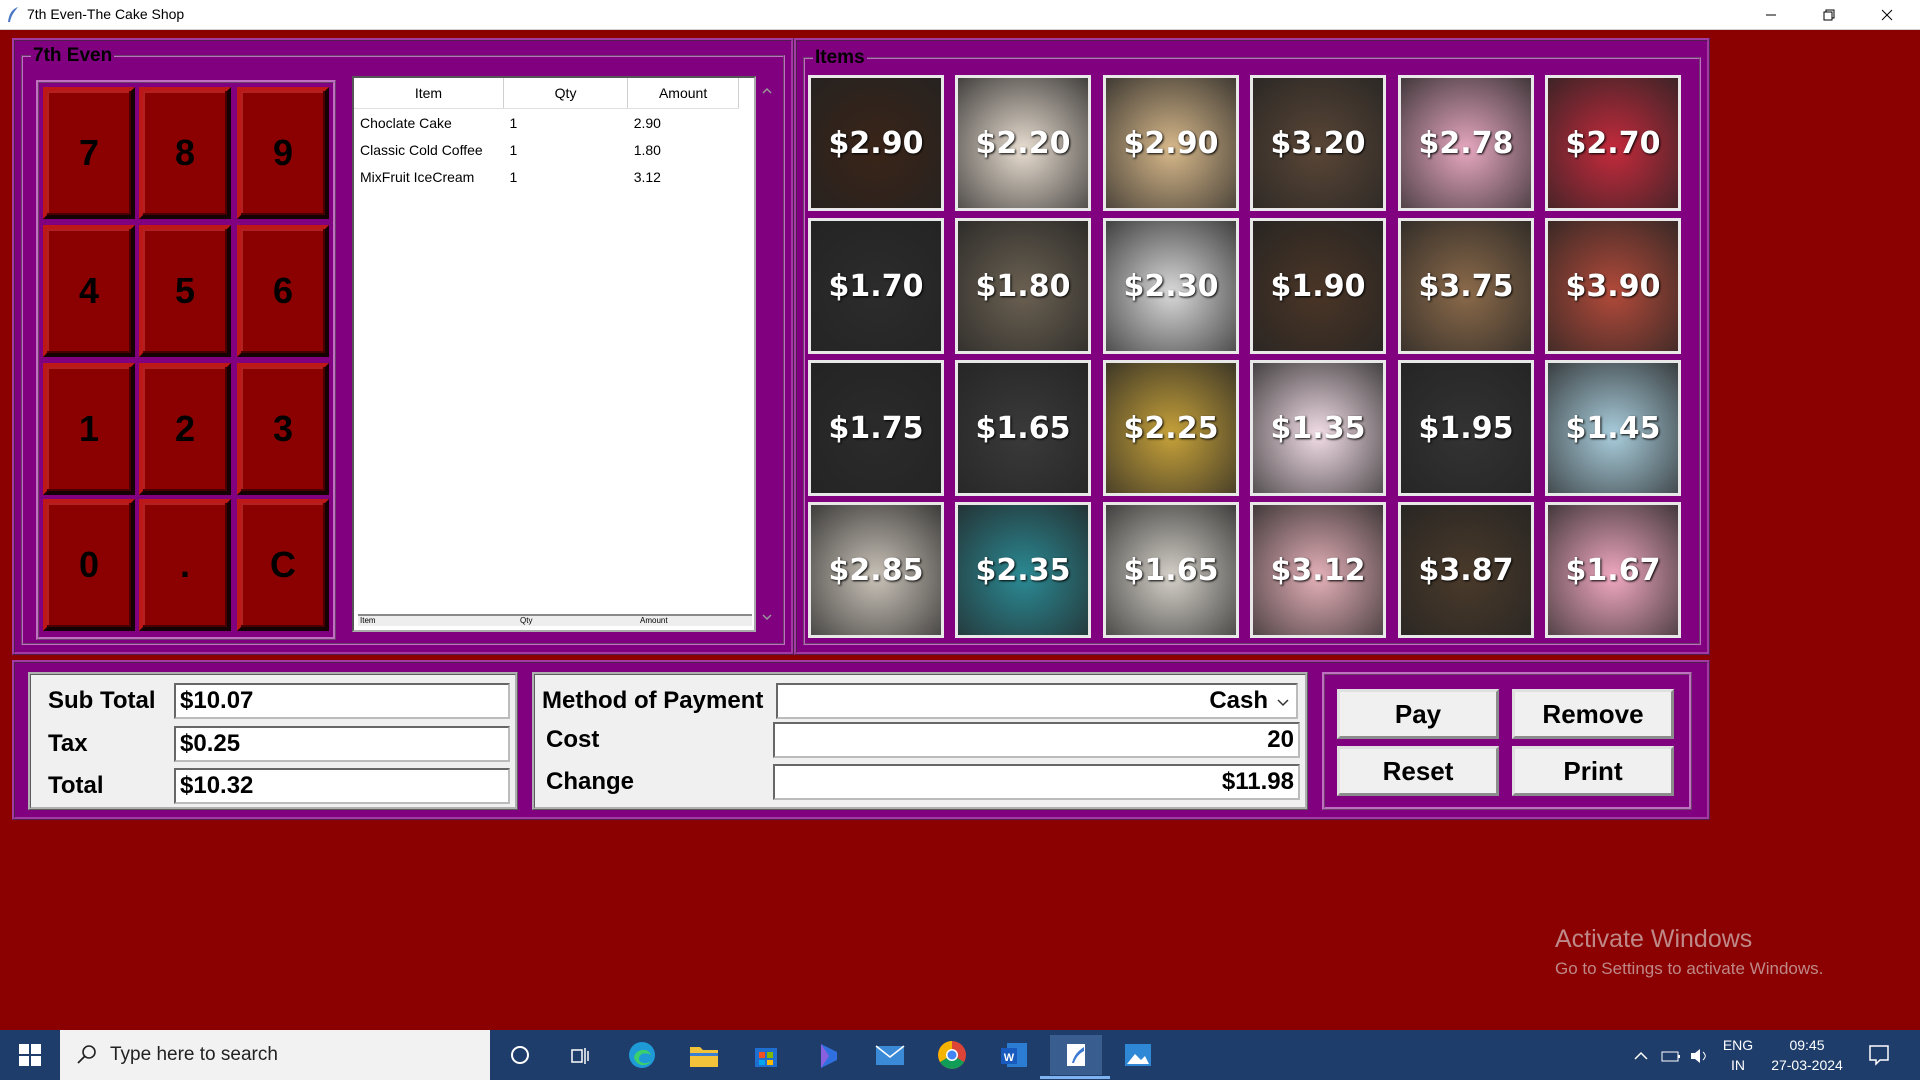  What do you see at coordinates (1318, 143) in the screenshot?
I see `item-tile: $3.20` at bounding box center [1318, 143].